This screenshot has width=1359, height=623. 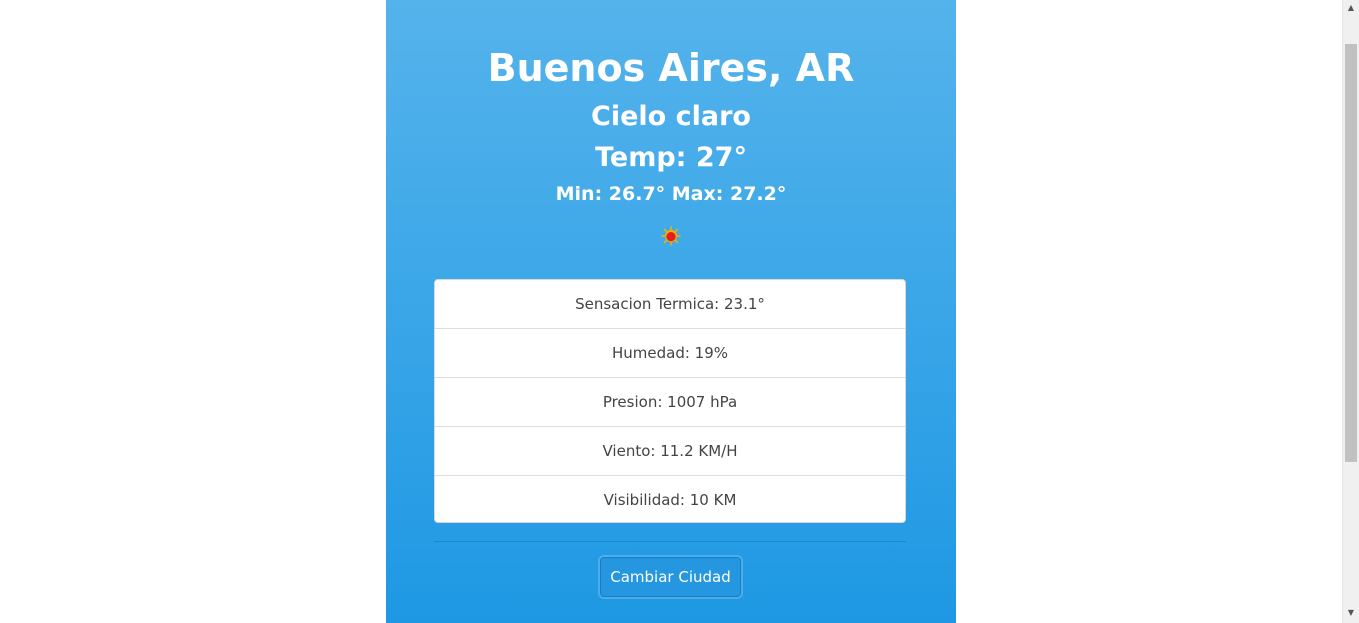 What do you see at coordinates (670, 500) in the screenshot?
I see `visibility-item: Visibilidad: 10 KM` at bounding box center [670, 500].